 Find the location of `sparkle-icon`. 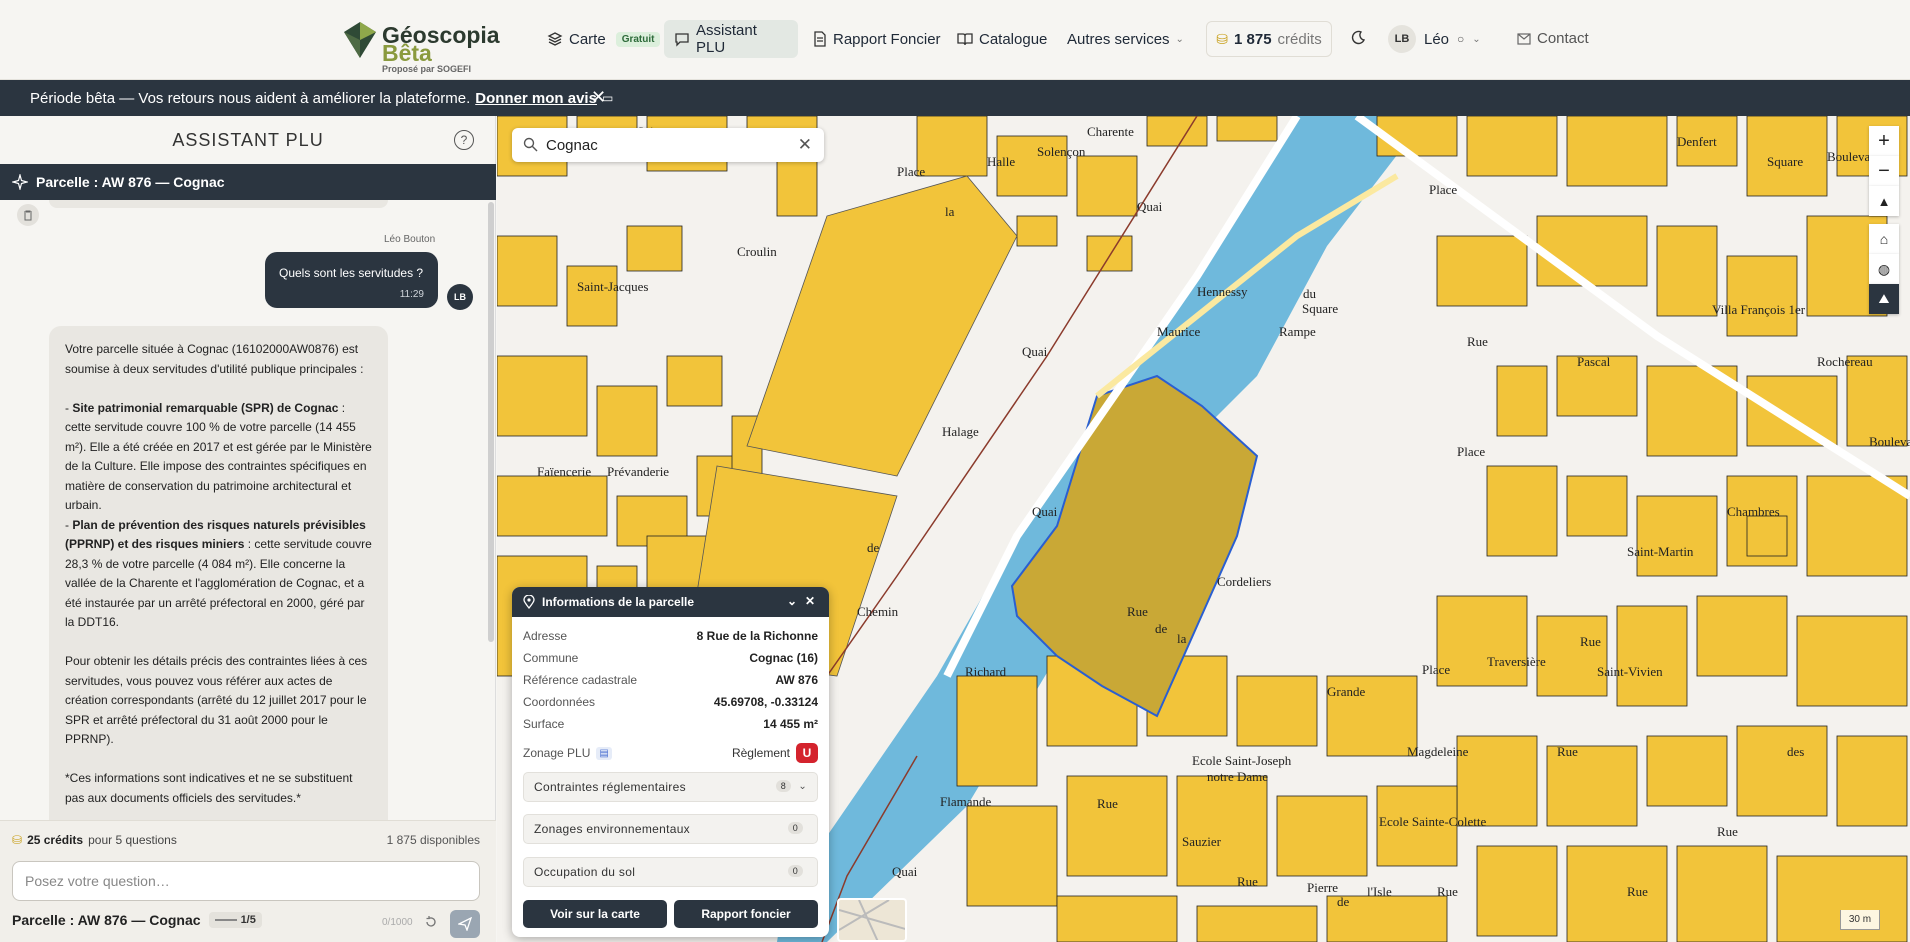

sparkle-icon is located at coordinates (20, 182).